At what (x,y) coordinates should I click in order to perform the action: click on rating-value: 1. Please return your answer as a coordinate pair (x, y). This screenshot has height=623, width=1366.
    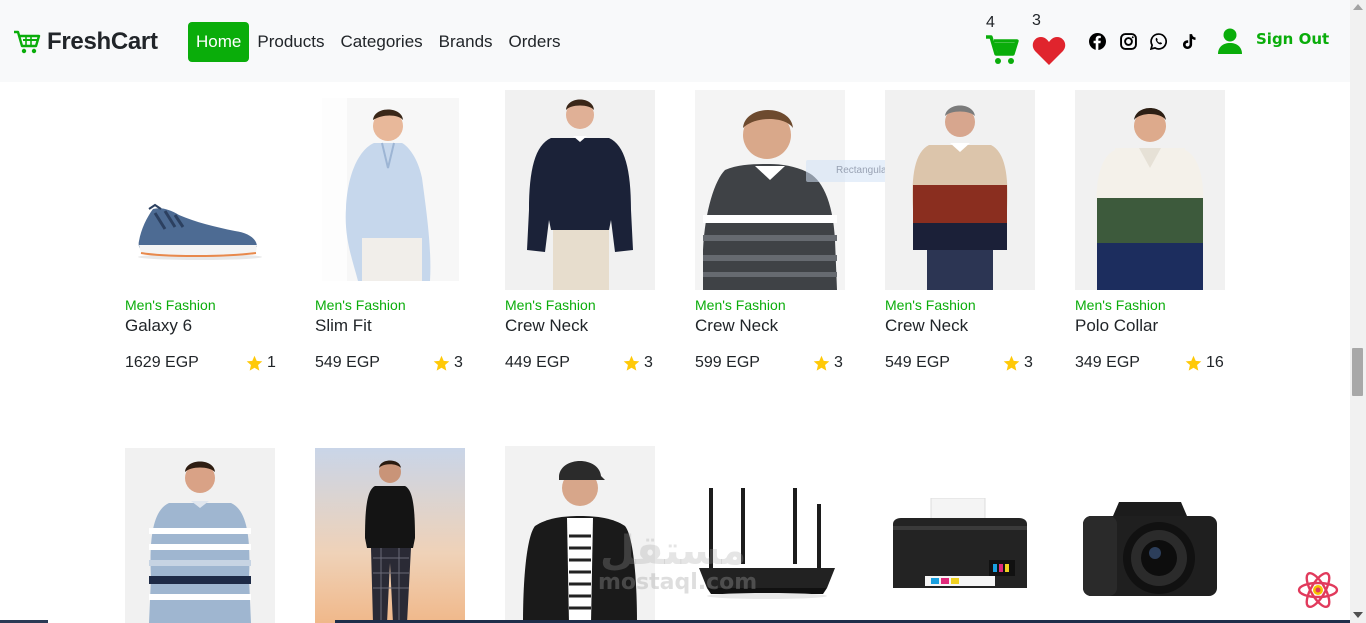
    Looking at the image, I should click on (271, 362).